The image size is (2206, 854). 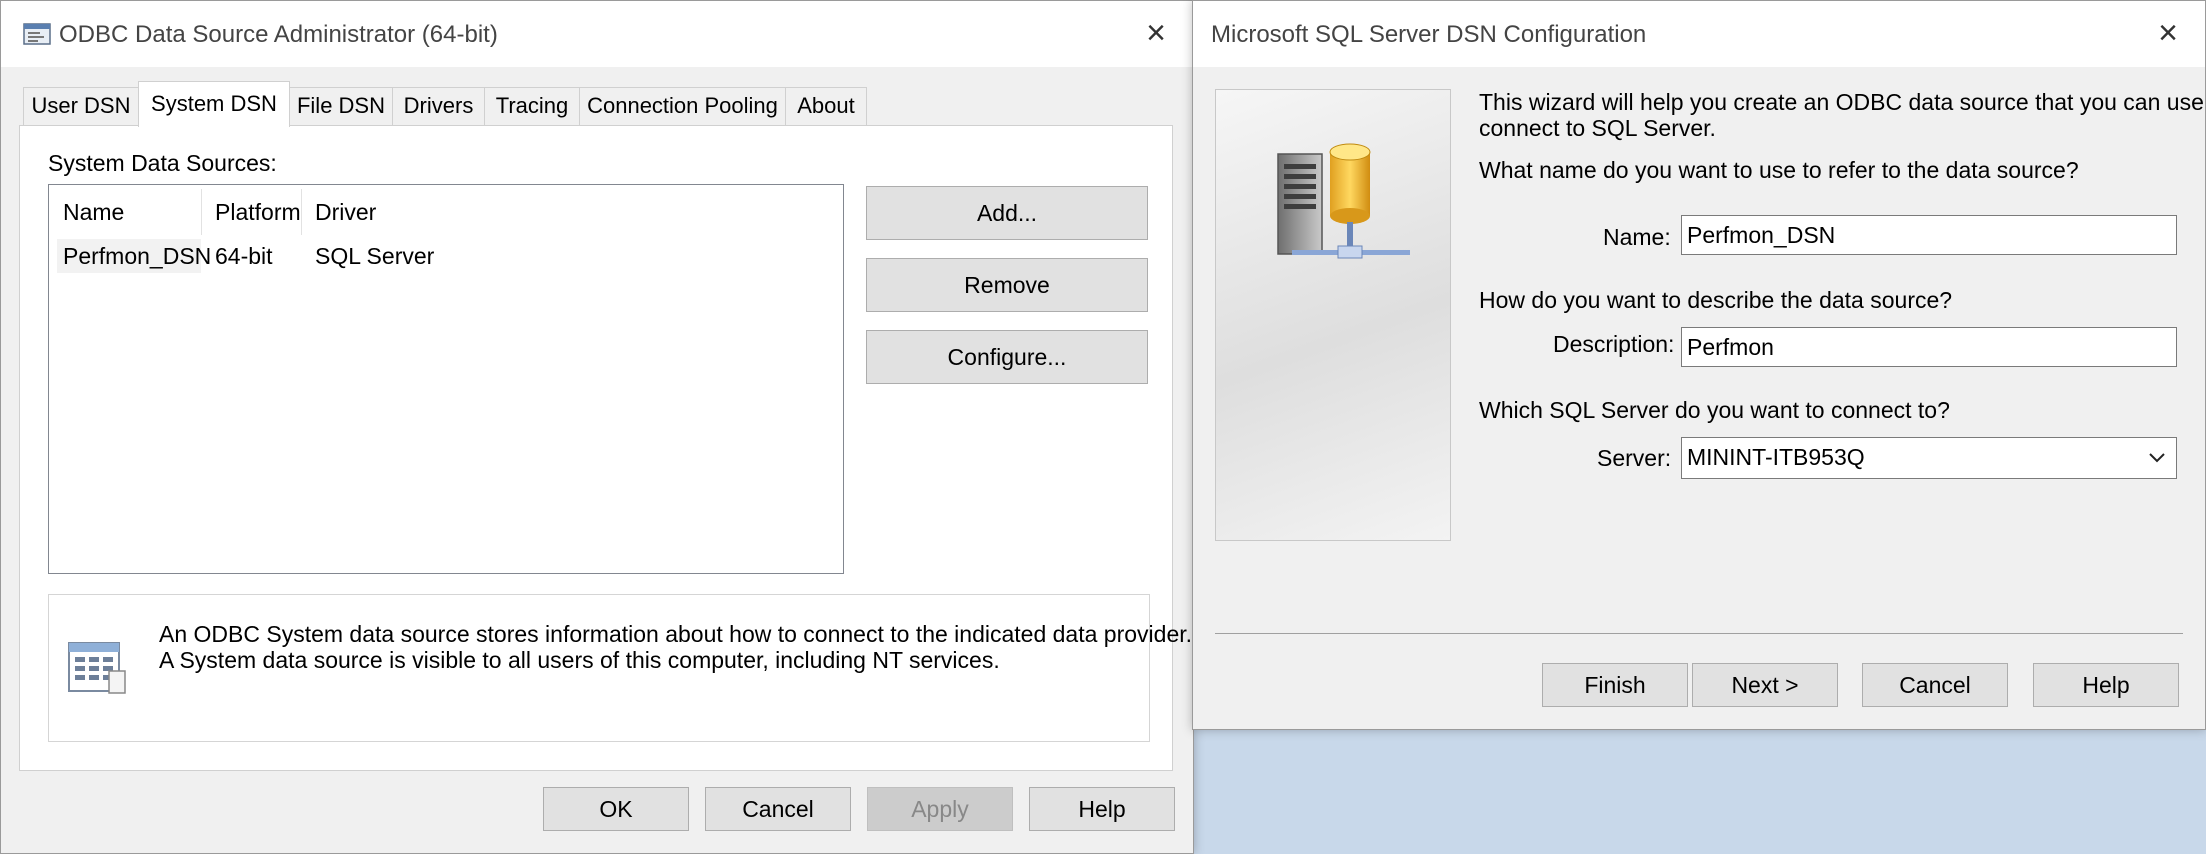 I want to click on remove-button-label: Remove, so click(x=1007, y=285).